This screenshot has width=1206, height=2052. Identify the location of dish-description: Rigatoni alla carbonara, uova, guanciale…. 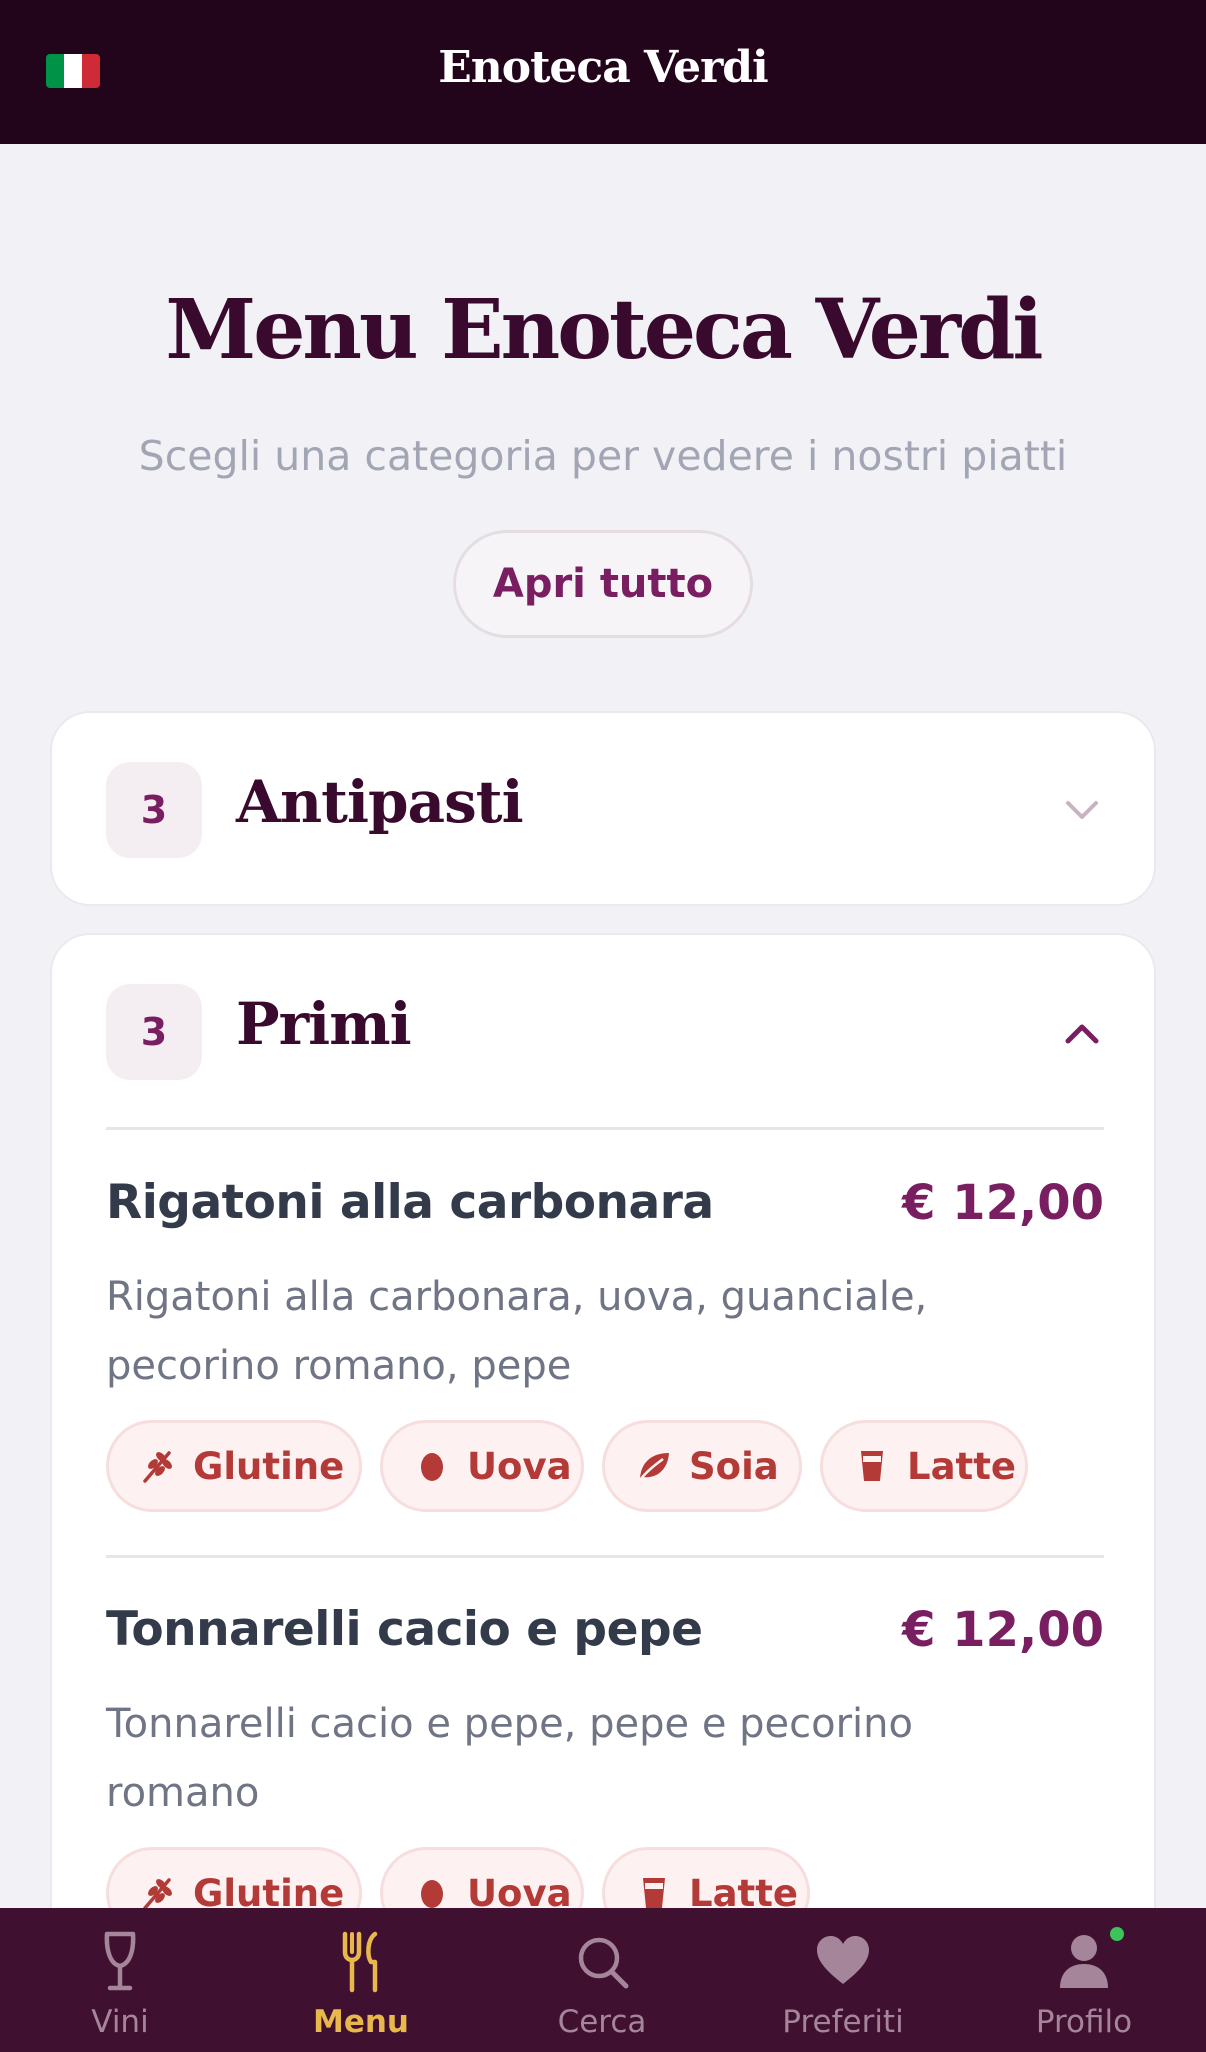
(517, 1331).